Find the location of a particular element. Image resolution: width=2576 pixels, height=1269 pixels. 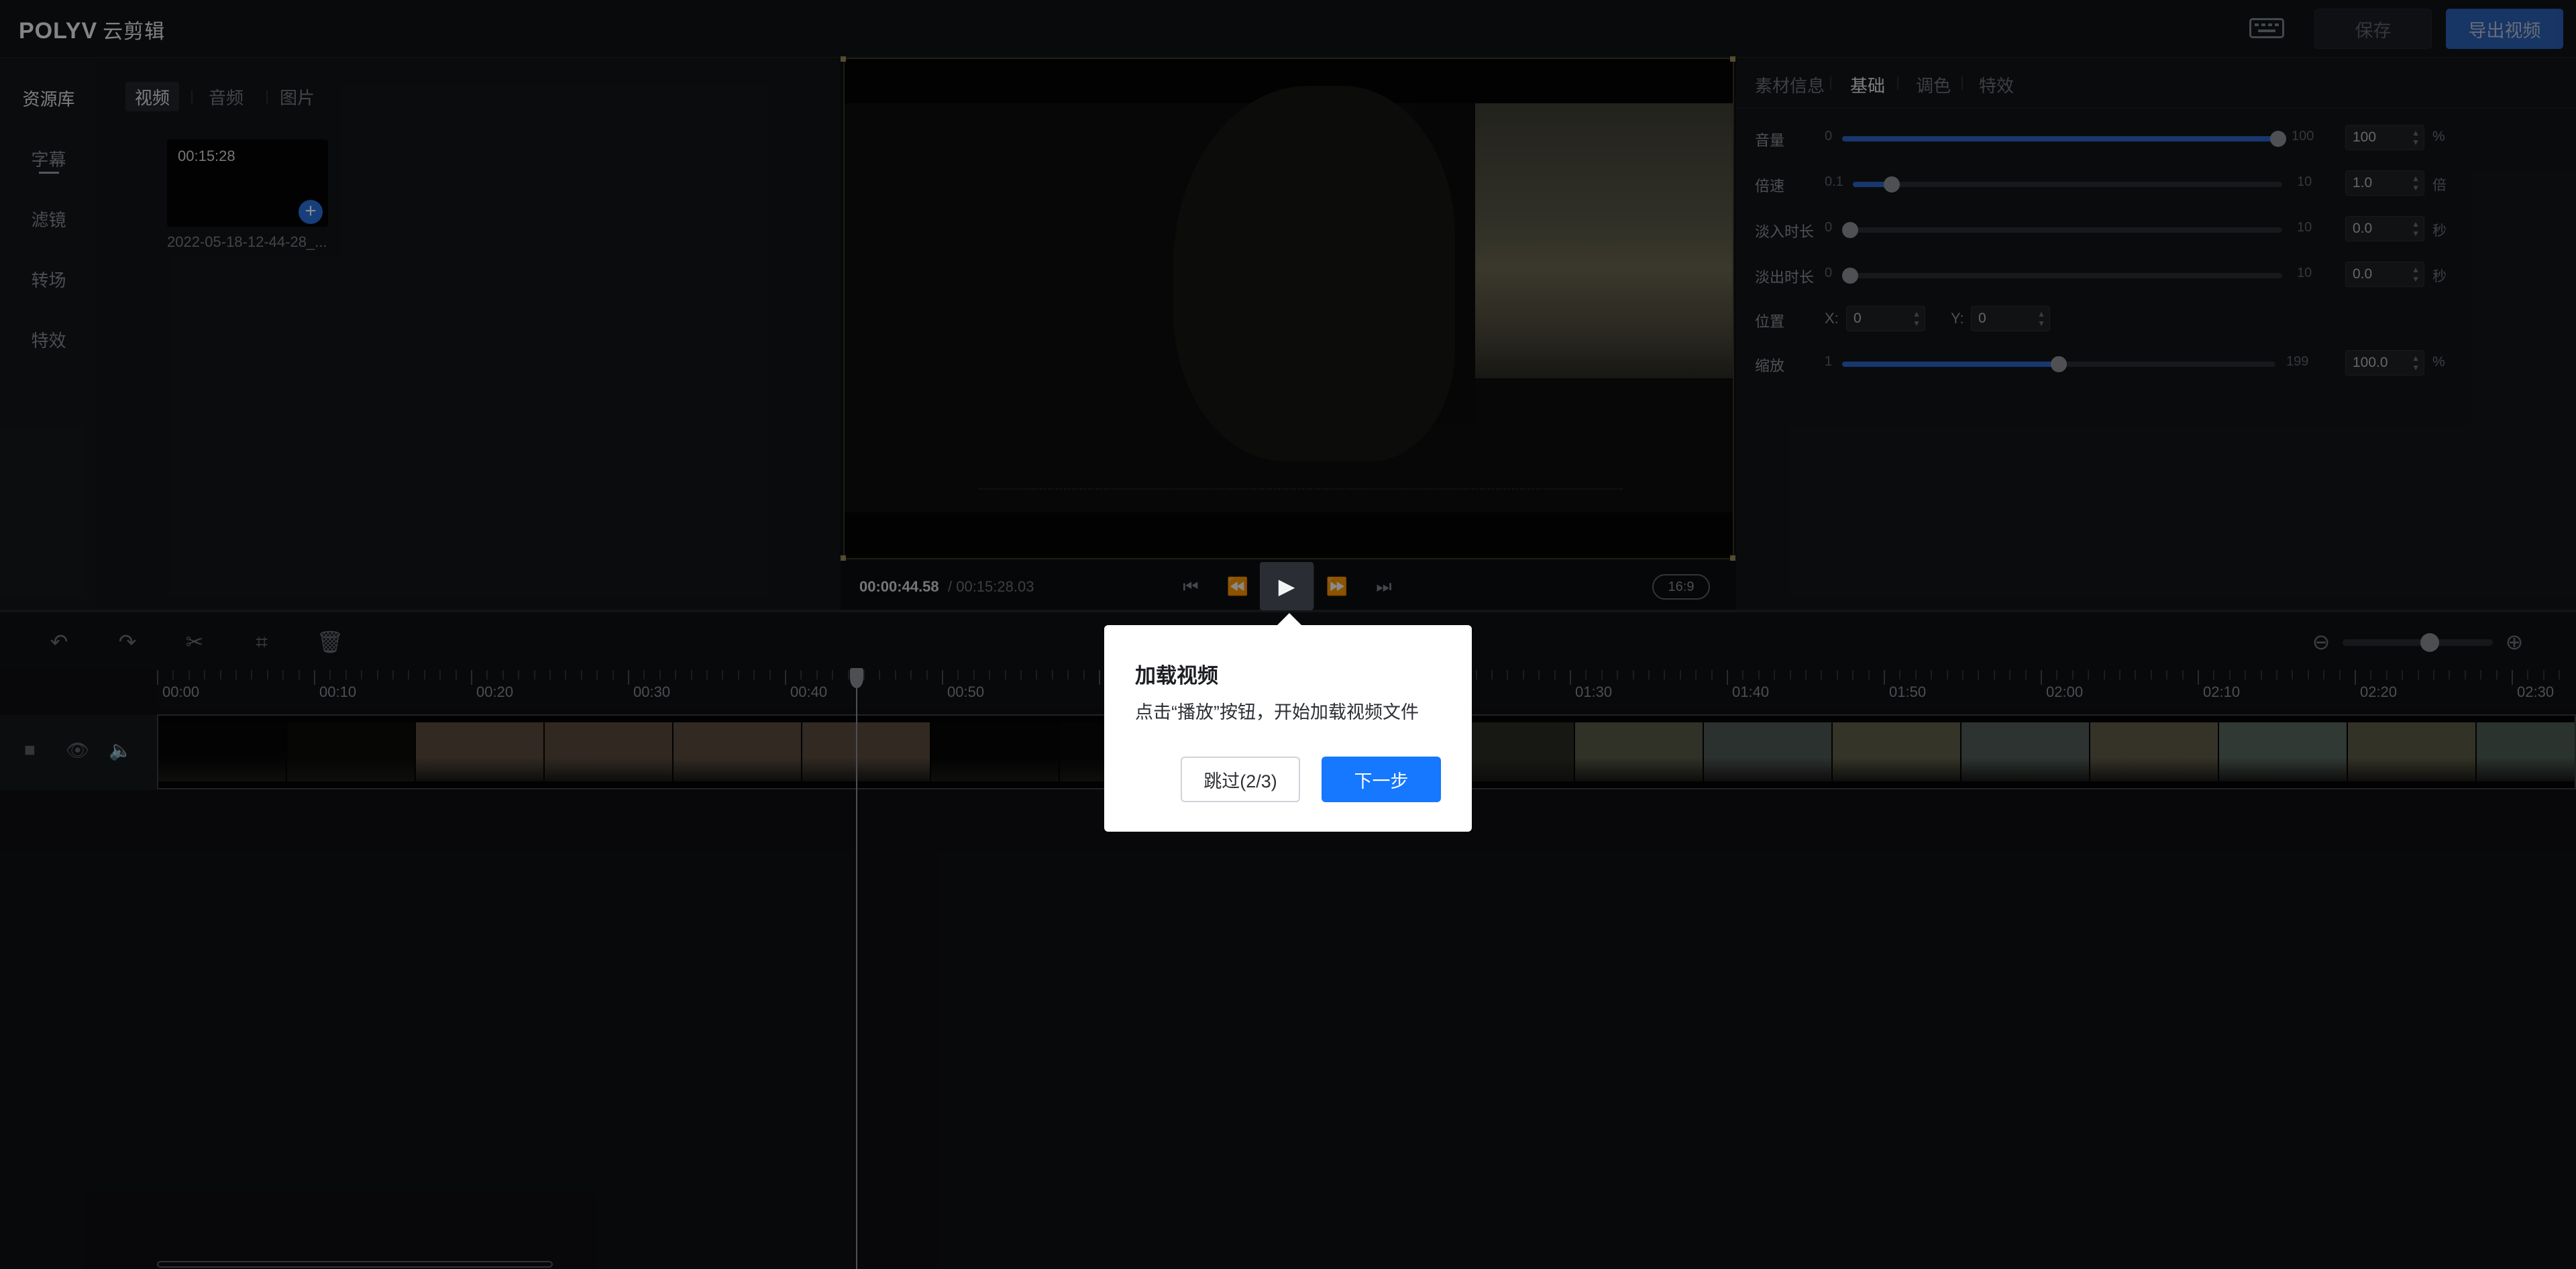

next-step-button: 下一步 is located at coordinates (1381, 779).